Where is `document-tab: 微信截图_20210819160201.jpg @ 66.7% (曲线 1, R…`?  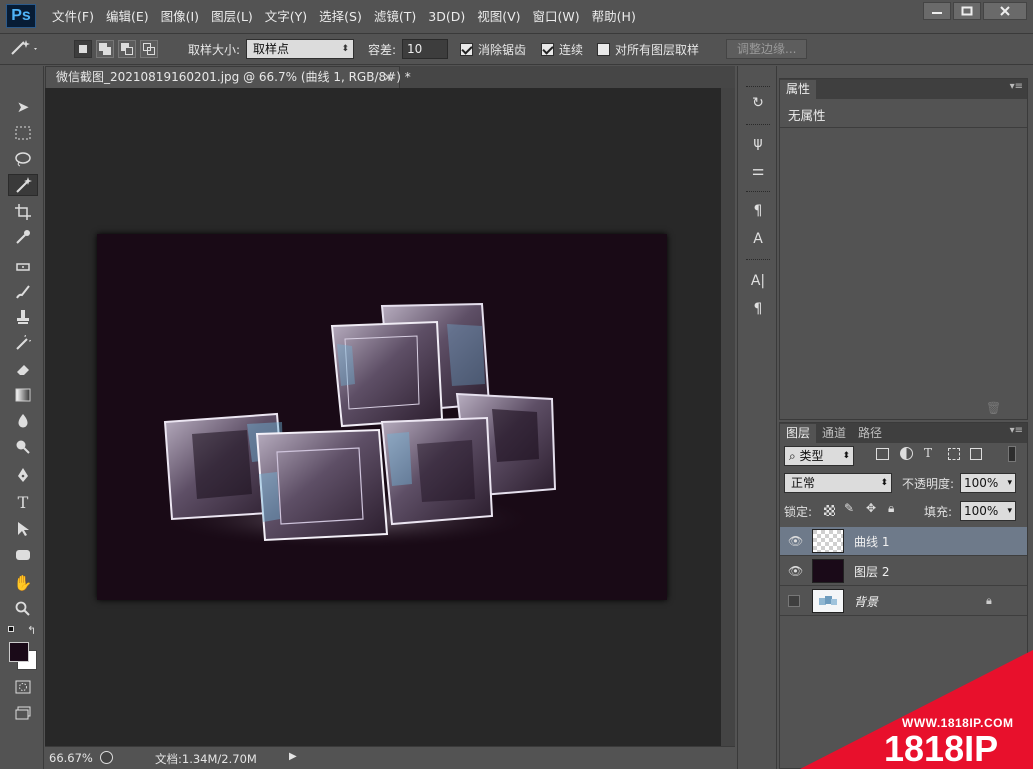 document-tab: 微信截图_20210819160201.jpg @ 66.7% (曲线 1, R… is located at coordinates (228, 77).